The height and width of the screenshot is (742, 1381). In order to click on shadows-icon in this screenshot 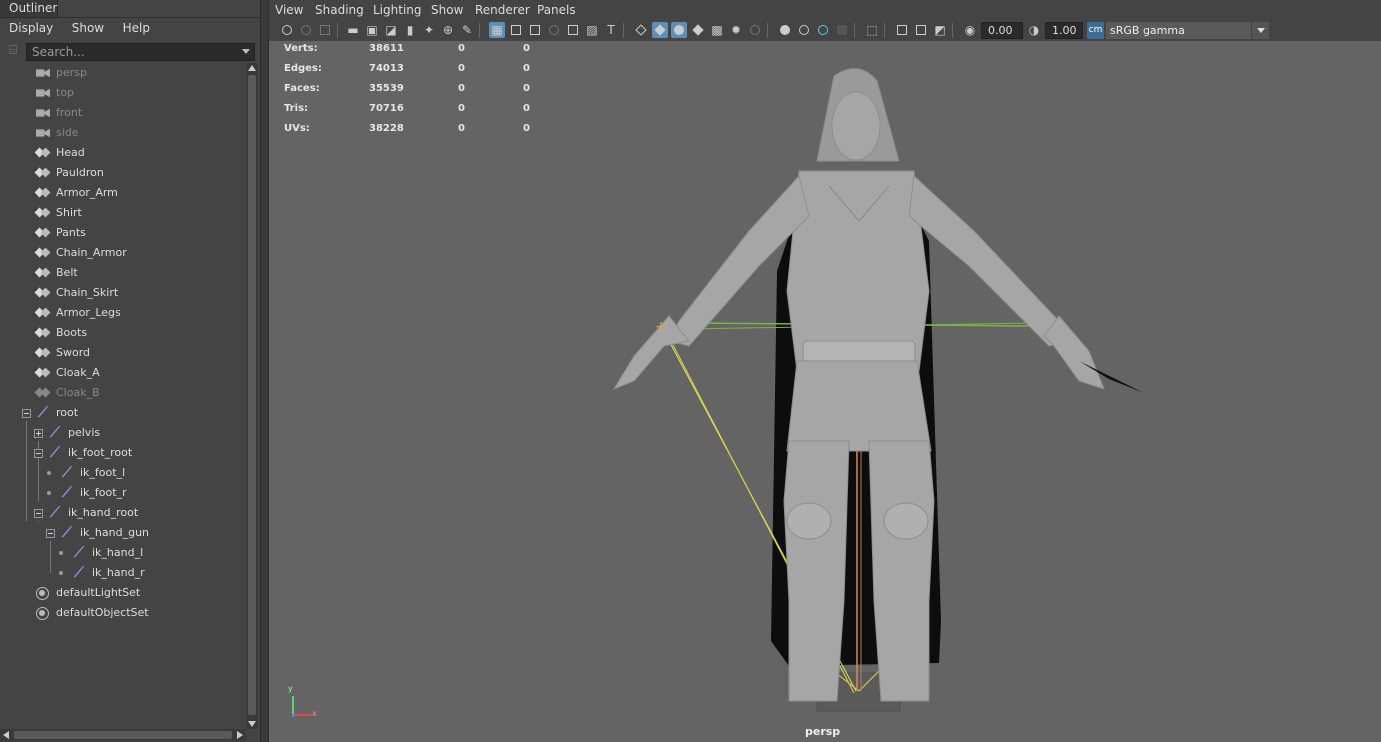, I will do `click(755, 30)`.